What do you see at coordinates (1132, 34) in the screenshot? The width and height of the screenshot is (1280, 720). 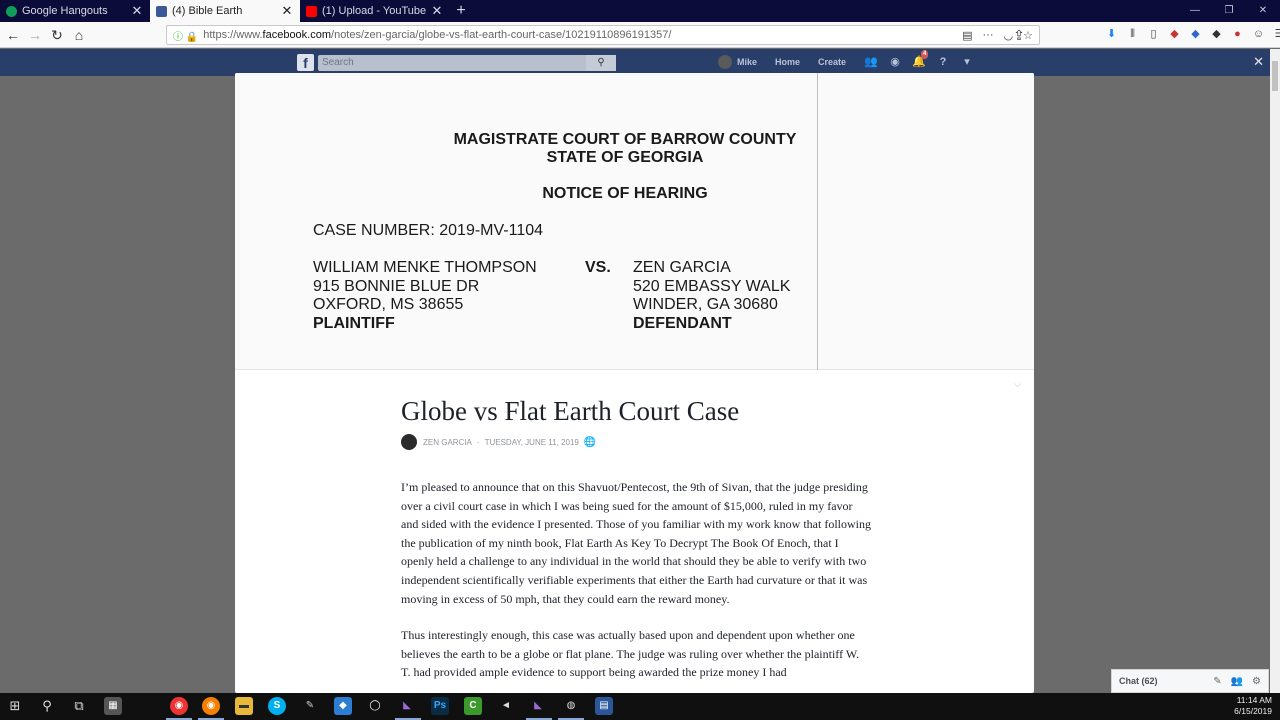 I see `library-icon: ⫴` at bounding box center [1132, 34].